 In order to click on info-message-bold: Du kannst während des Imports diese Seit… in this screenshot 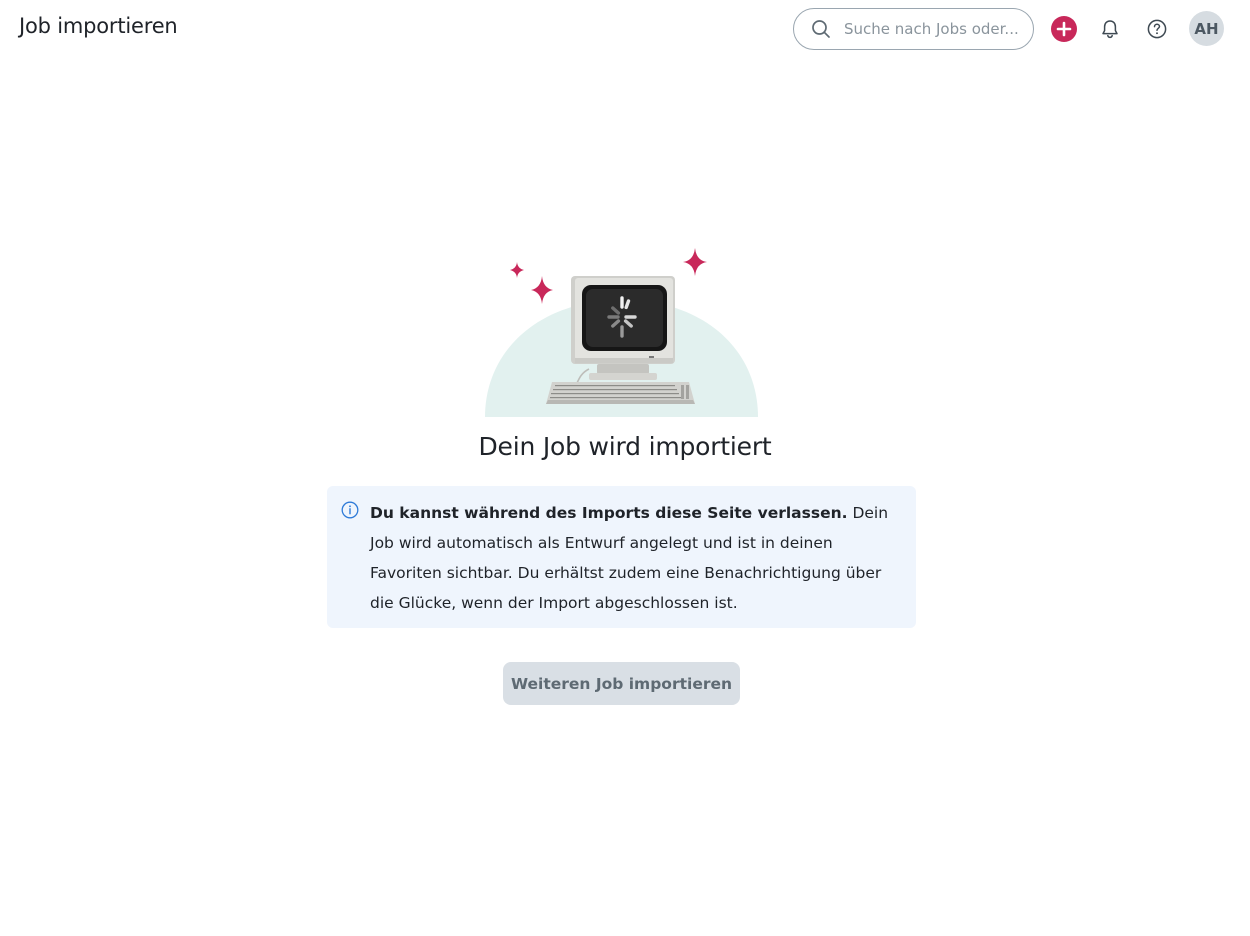, I will do `click(609, 513)`.